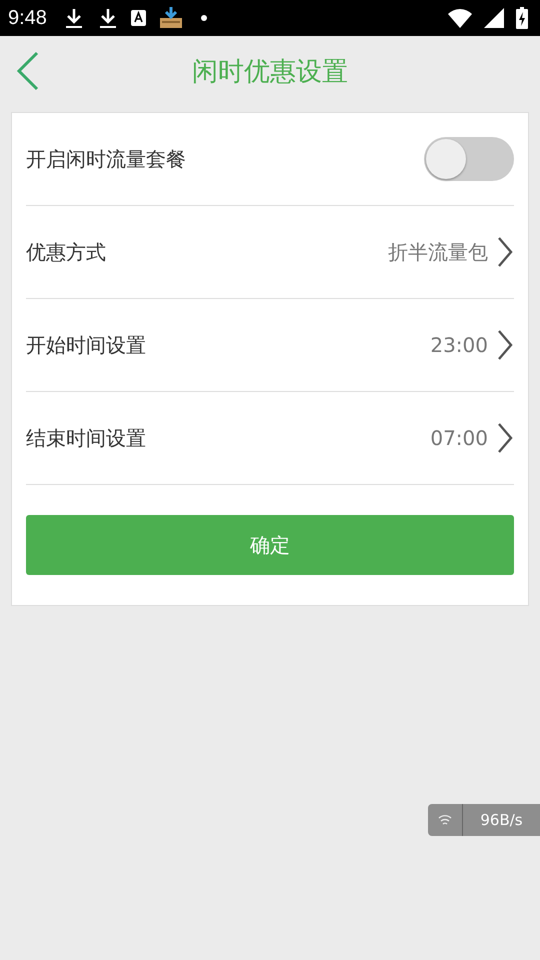 The image size is (540, 960). Describe the element at coordinates (106, 159) in the screenshot. I see `setting-label: 开启闲时流量套餐` at that location.